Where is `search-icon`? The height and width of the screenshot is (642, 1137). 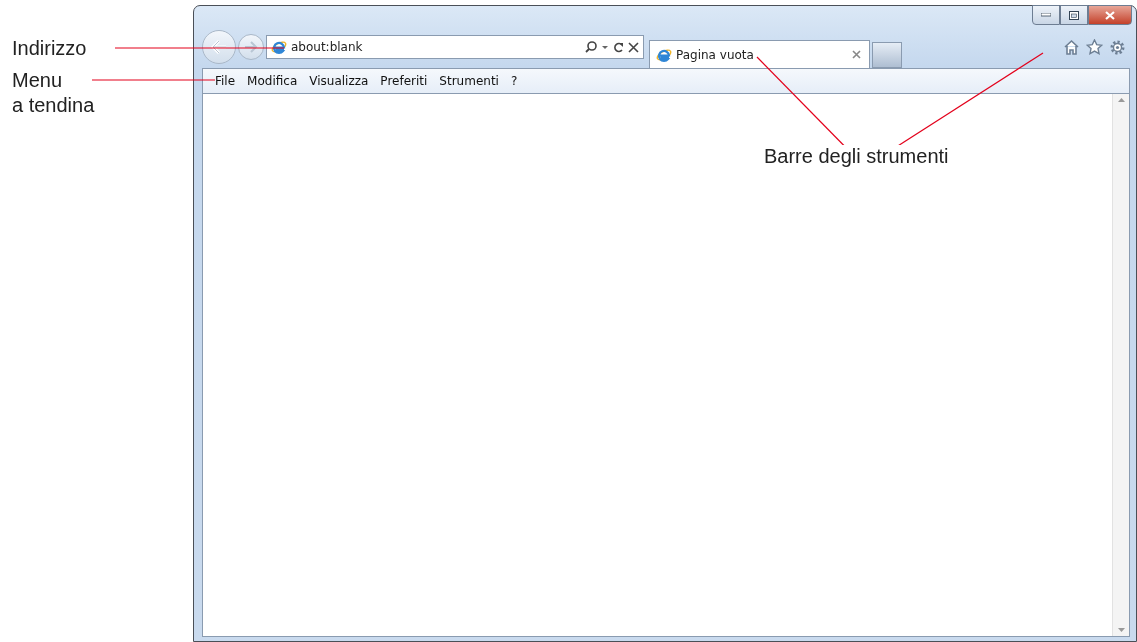
search-icon is located at coordinates (597, 47).